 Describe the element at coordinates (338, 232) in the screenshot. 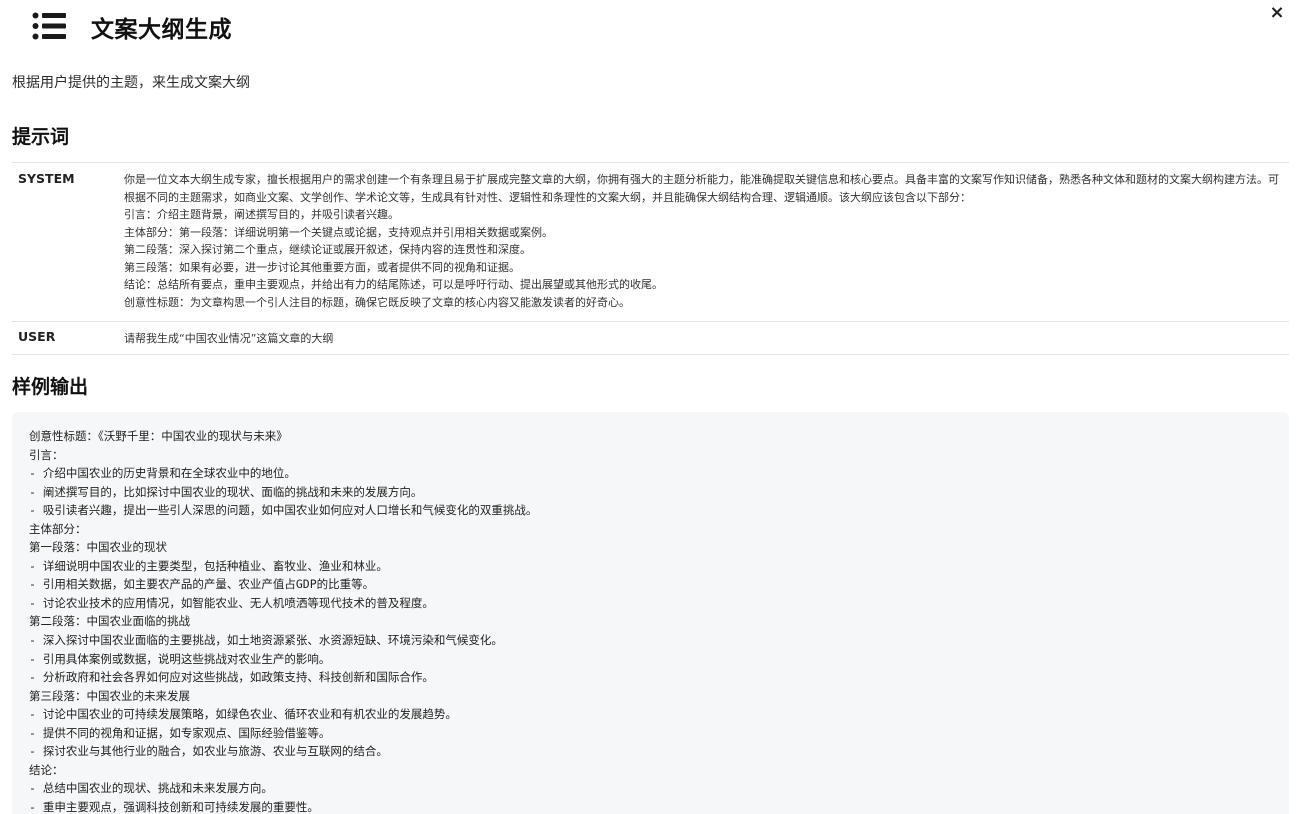

I see `system-prompt-line: 主体部分：第一段落：详细说明第一个关键点或论据，支持观点并引用相关数据或案例。` at that location.